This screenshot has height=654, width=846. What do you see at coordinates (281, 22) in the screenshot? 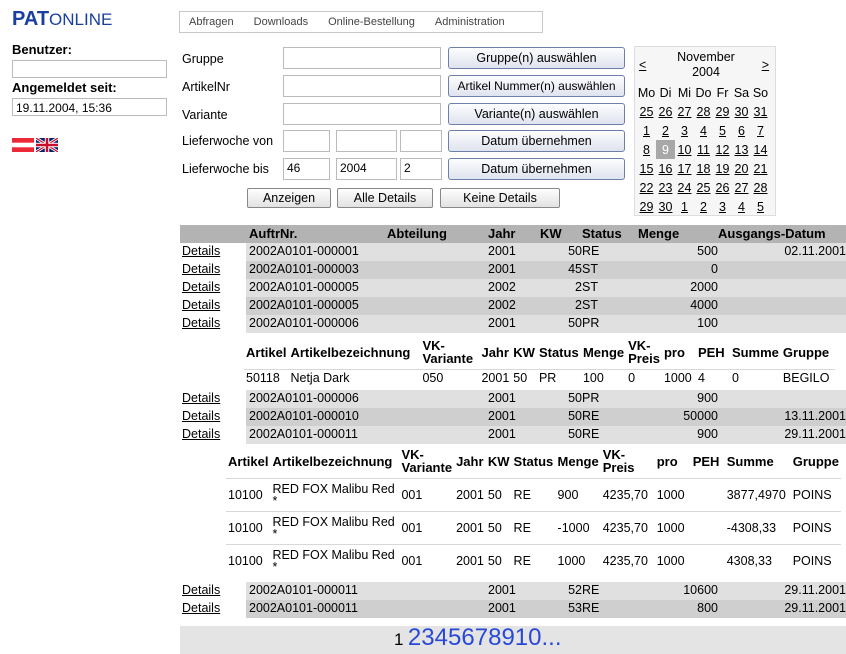
I see `tab-downloads: Downloads` at bounding box center [281, 22].